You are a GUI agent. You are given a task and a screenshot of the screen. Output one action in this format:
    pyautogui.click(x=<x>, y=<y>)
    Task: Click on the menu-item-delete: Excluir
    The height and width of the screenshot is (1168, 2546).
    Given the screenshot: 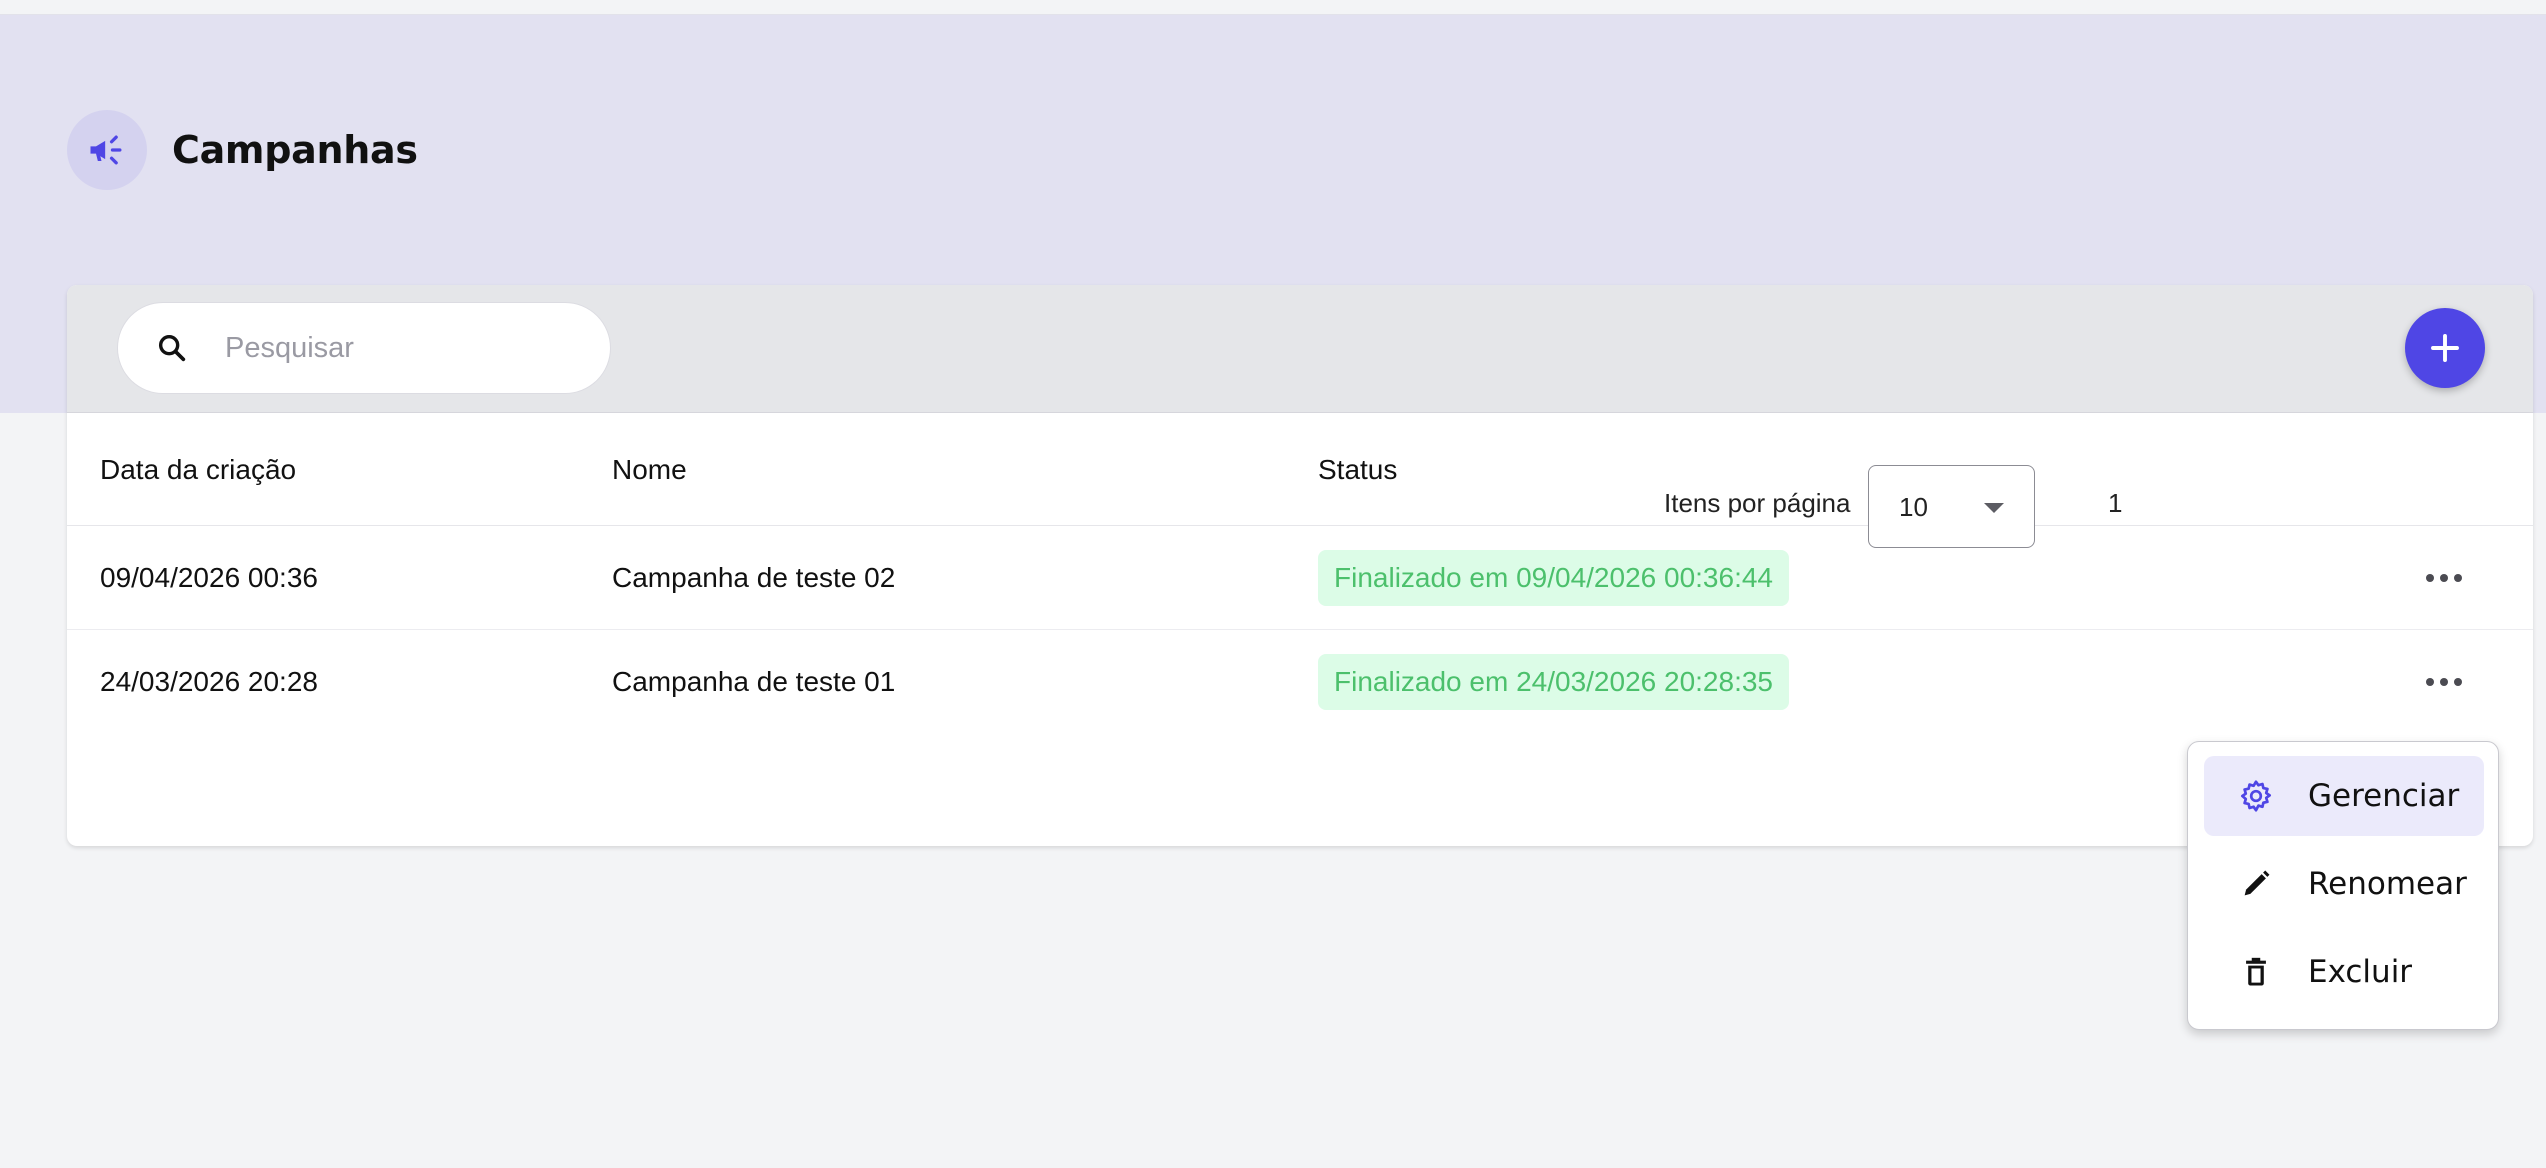 What is the action you would take?
    pyautogui.click(x=2344, y=972)
    